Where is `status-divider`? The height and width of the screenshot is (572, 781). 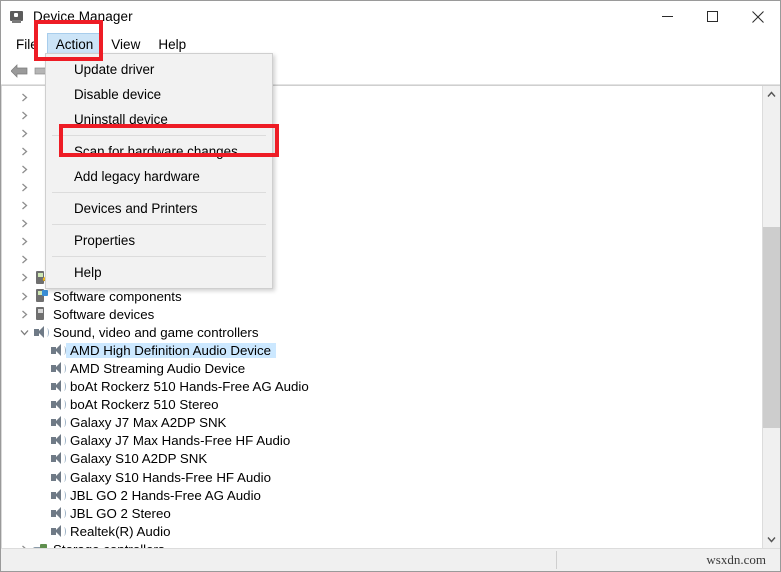
status-divider is located at coordinates (556, 560).